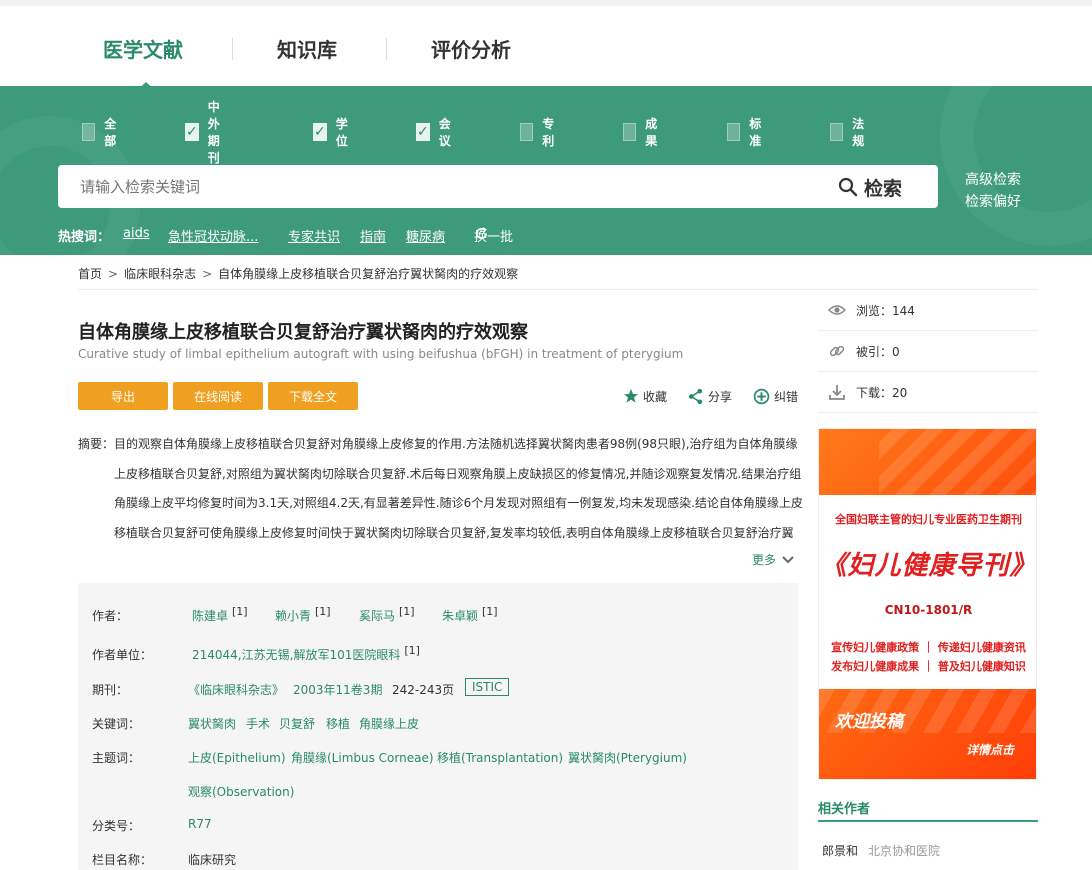 This screenshot has width=1092, height=870. I want to click on subject-link: 移植(Transplantation), so click(500, 757).